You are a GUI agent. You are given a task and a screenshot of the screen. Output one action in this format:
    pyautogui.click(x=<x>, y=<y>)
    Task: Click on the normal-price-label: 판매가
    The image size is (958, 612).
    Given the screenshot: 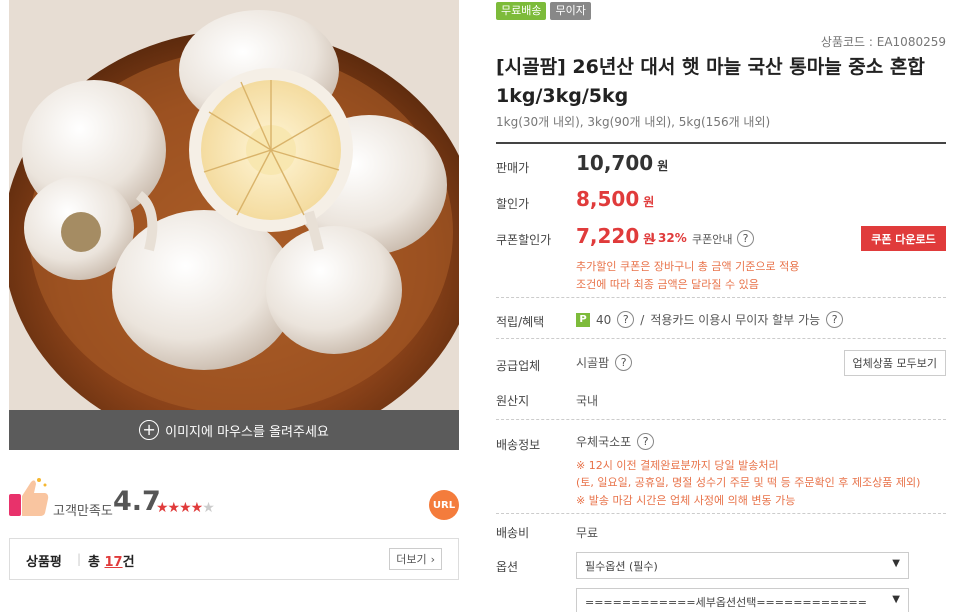 What is the action you would take?
    pyautogui.click(x=513, y=168)
    